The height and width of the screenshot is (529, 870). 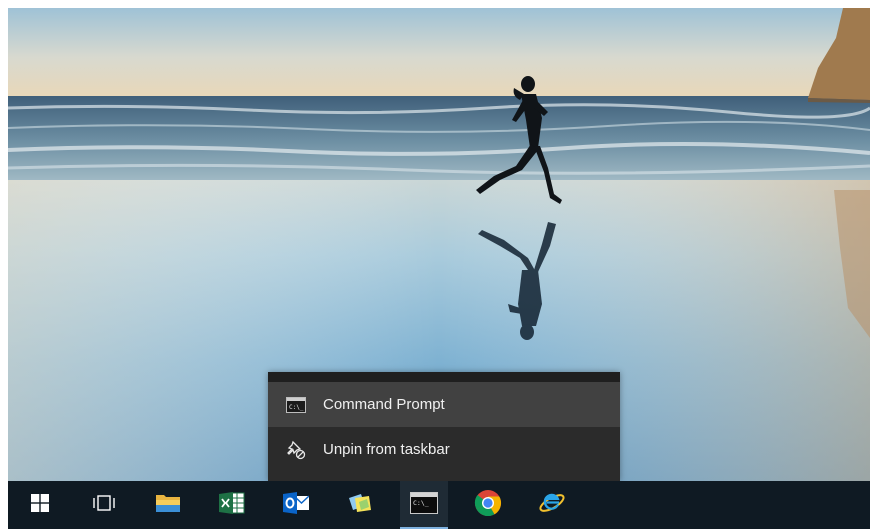 What do you see at coordinates (386, 449) in the screenshot?
I see `menu-item-label: Unpin from taskbar` at bounding box center [386, 449].